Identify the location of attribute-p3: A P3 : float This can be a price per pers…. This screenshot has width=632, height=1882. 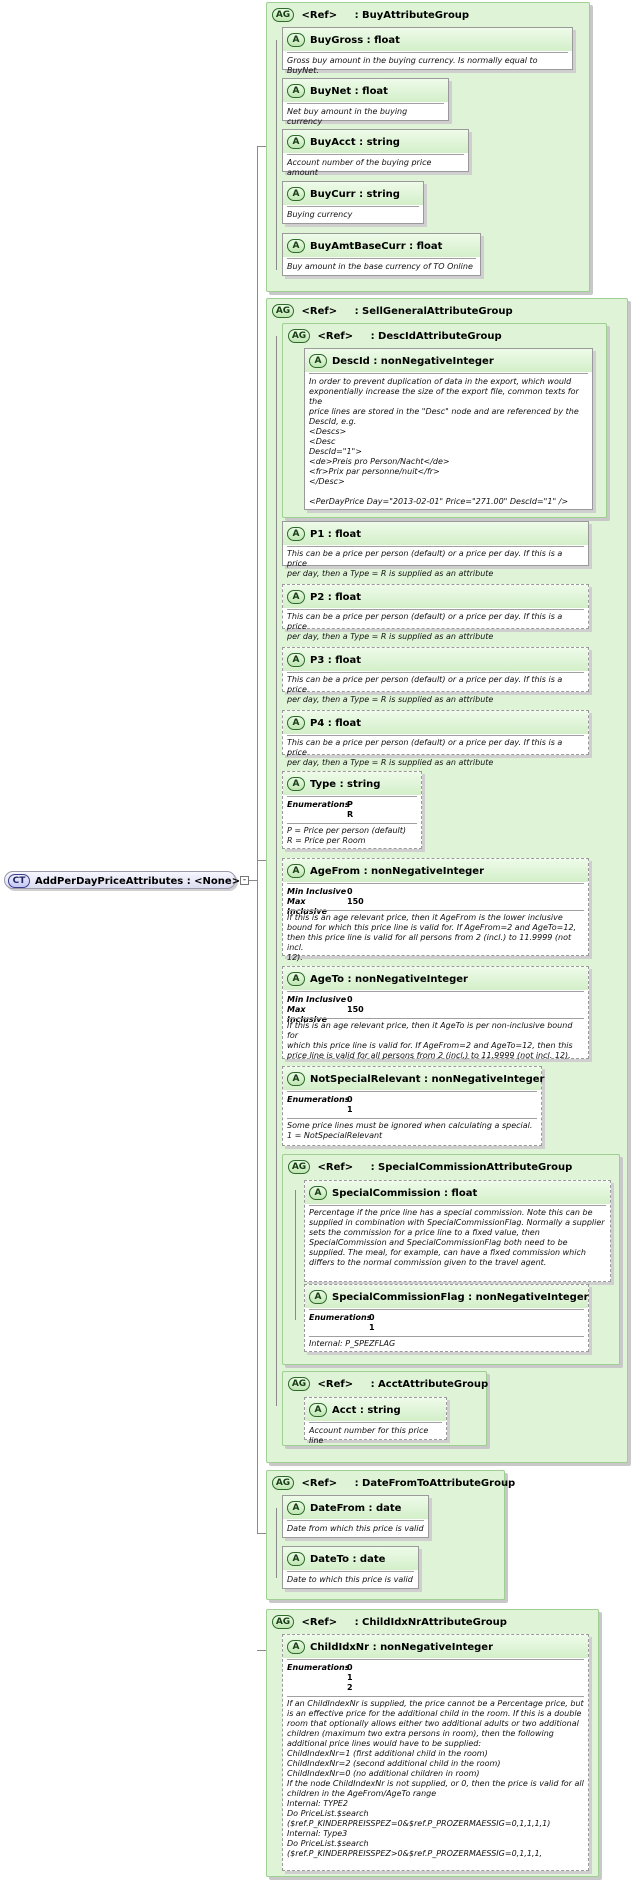
(435, 675).